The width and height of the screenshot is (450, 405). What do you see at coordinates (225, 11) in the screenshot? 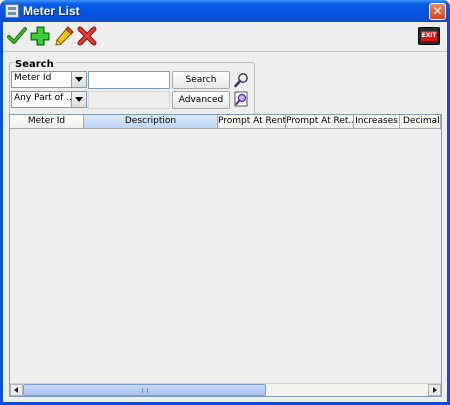
I see `title-bar: Meter List ✕` at bounding box center [225, 11].